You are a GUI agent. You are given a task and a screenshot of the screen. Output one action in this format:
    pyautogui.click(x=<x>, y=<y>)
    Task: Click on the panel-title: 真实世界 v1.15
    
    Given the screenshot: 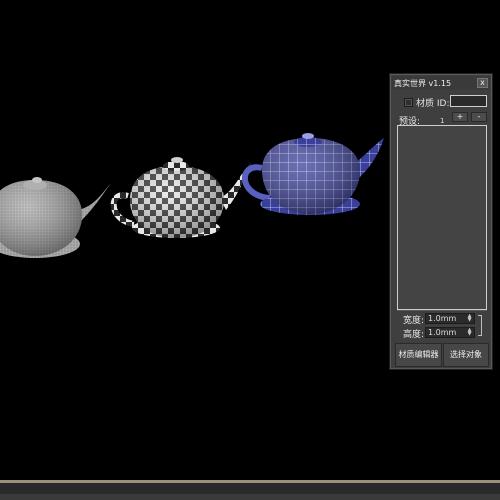 What is the action you would take?
    pyautogui.click(x=423, y=83)
    